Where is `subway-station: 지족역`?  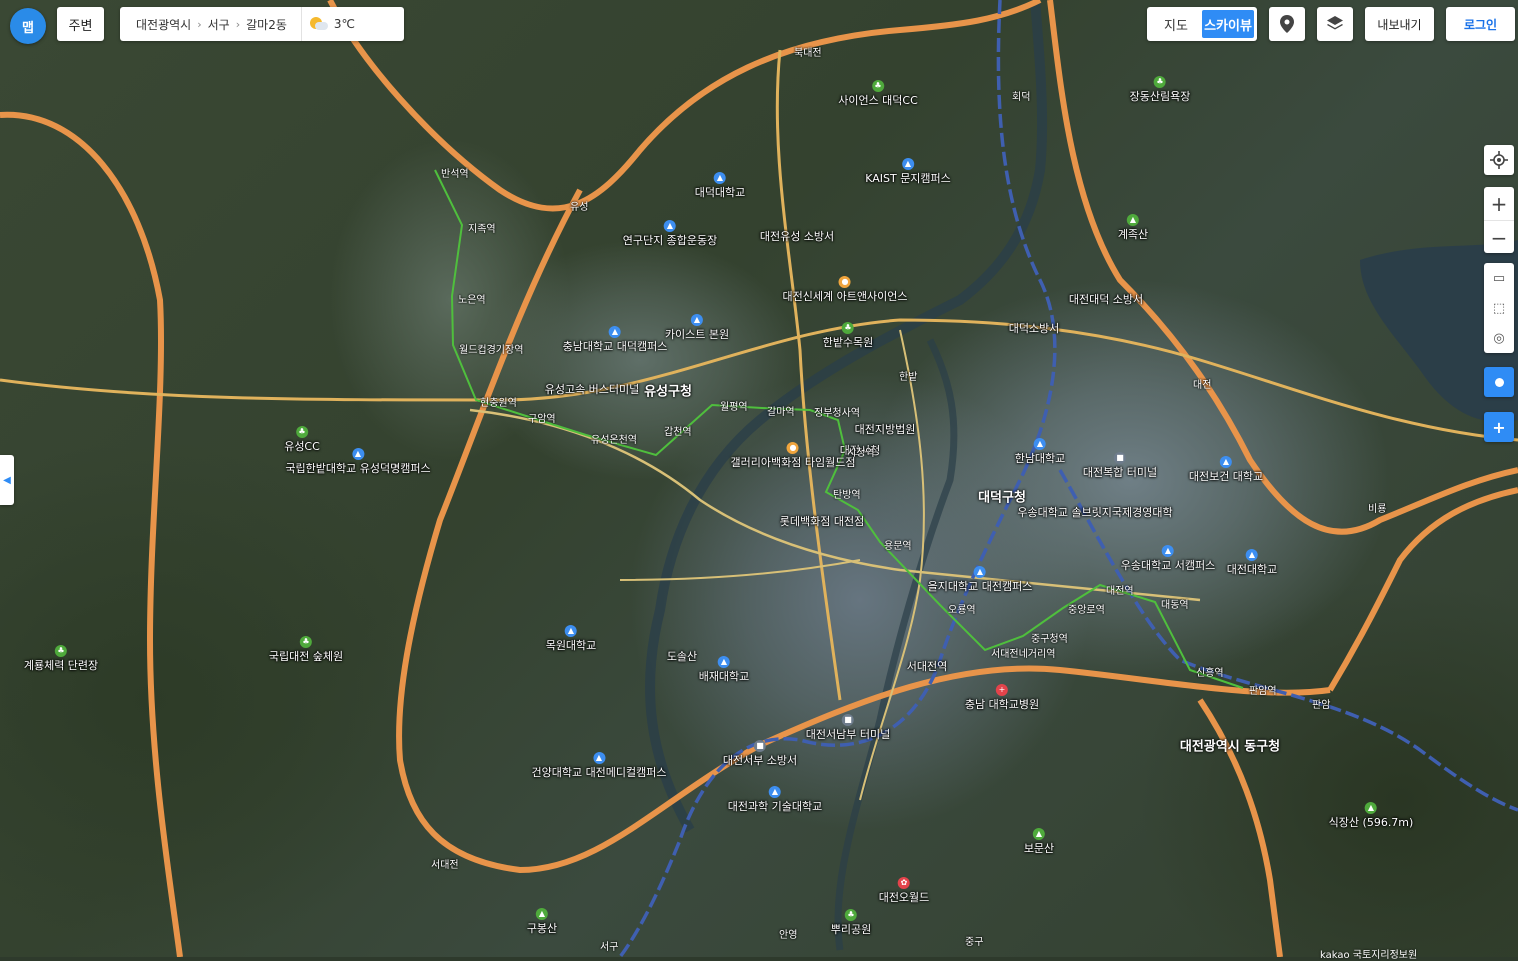 subway-station: 지족역 is located at coordinates (482, 227).